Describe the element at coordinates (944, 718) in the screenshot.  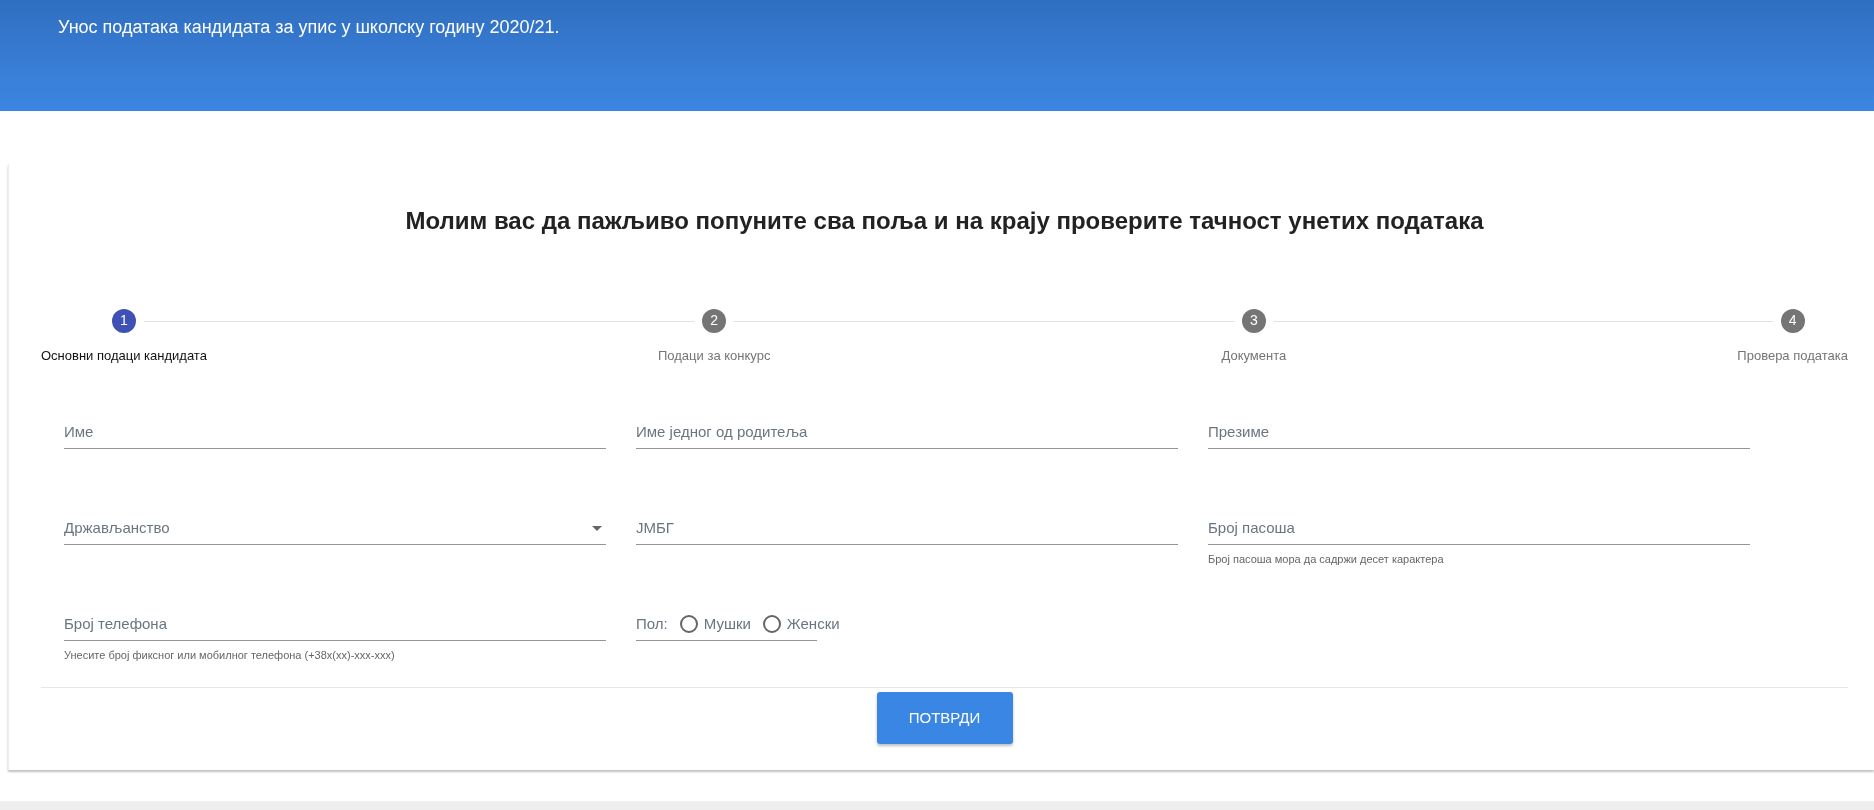
I see `submit-button: ПОТВРДИ` at that location.